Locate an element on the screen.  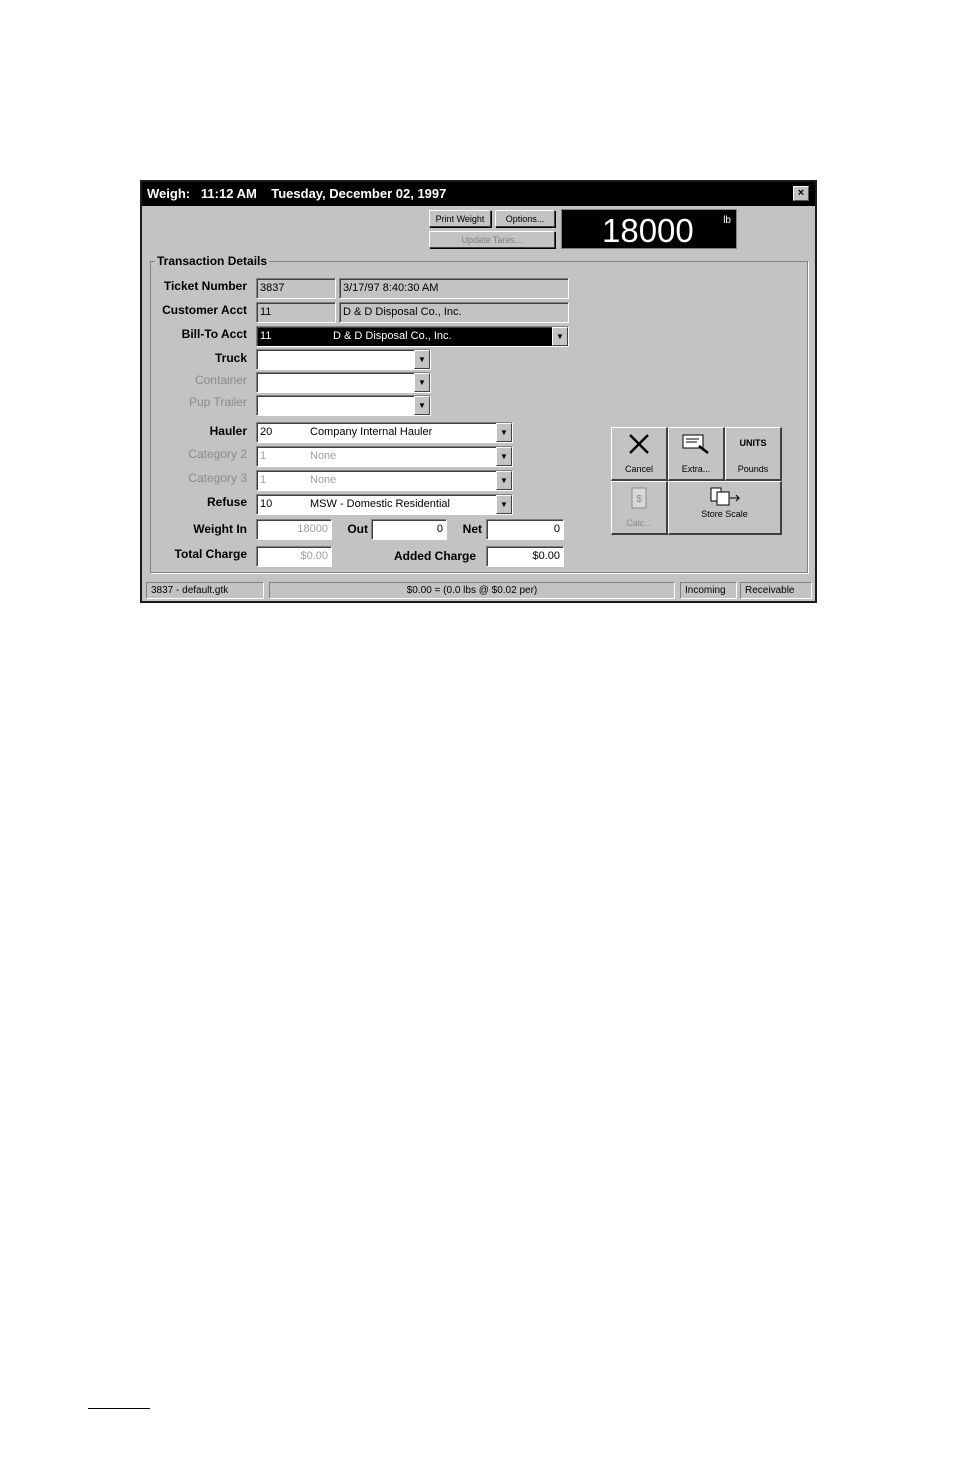
store-scale-button: Store Scale is located at coordinates (725, 508).